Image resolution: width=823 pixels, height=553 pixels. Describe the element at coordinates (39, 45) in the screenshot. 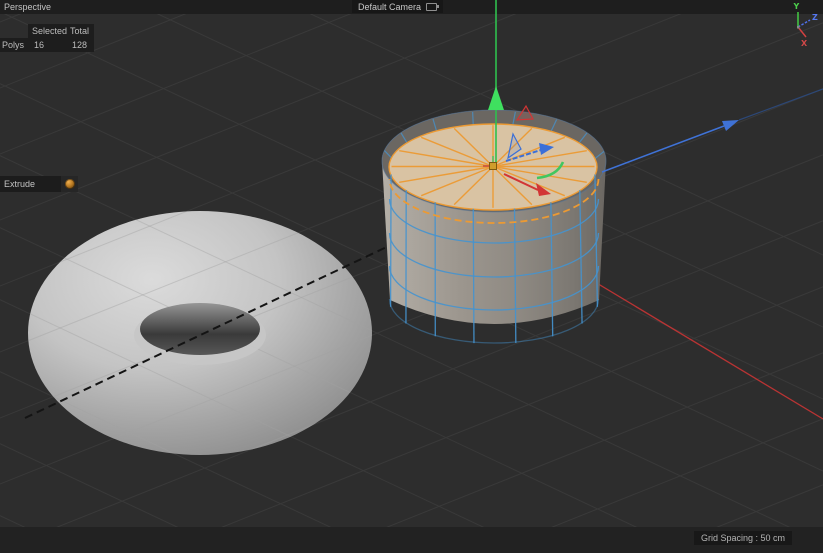

I see `stats-selected-count: 16` at that location.